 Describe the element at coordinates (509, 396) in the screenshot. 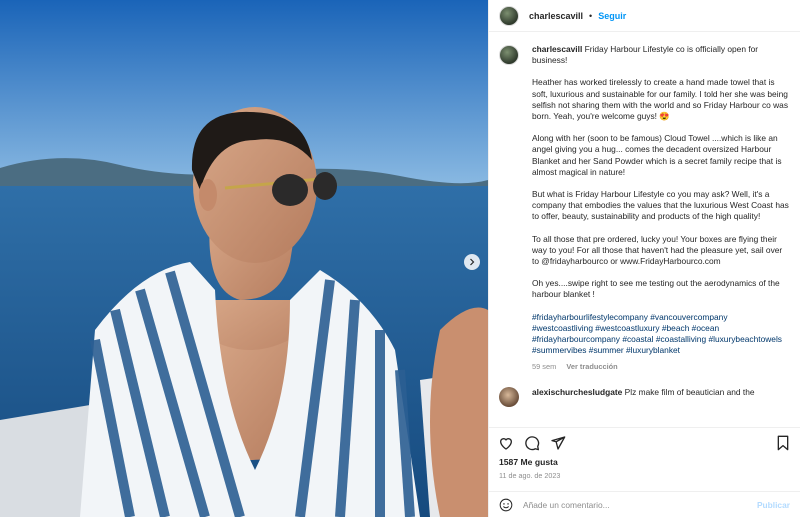

I see `commenter-avatar` at that location.